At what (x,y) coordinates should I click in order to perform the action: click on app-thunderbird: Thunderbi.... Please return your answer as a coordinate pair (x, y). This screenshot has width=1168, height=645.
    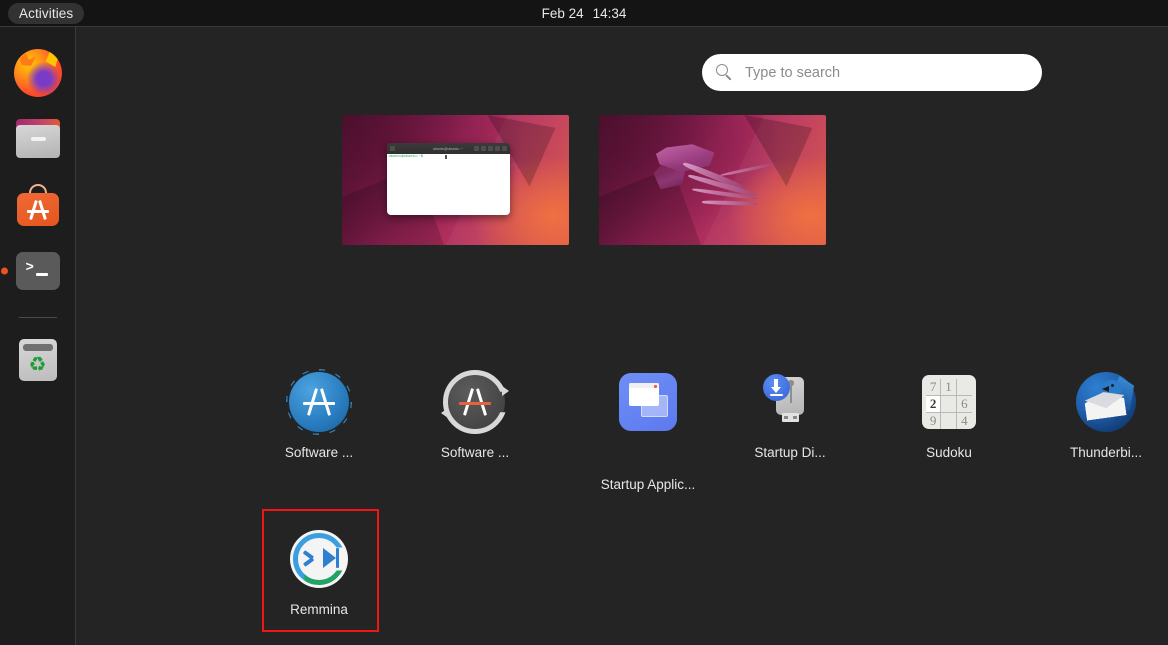
    Looking at the image, I should click on (1103, 415).